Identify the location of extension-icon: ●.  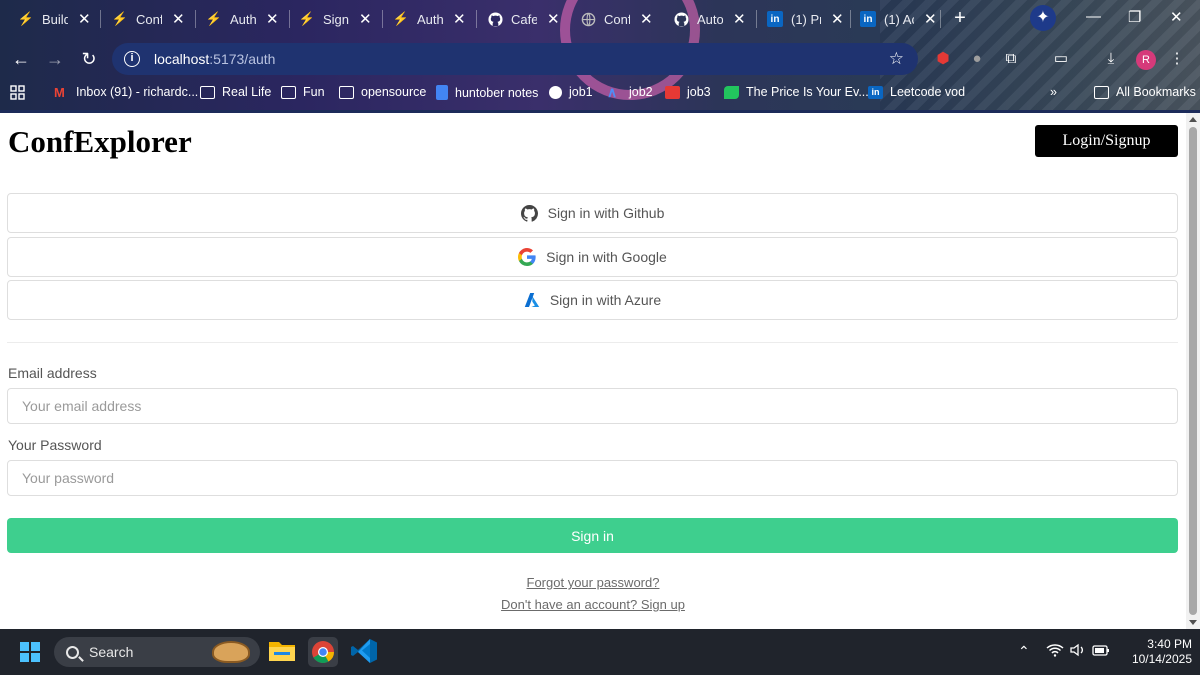
(977, 59).